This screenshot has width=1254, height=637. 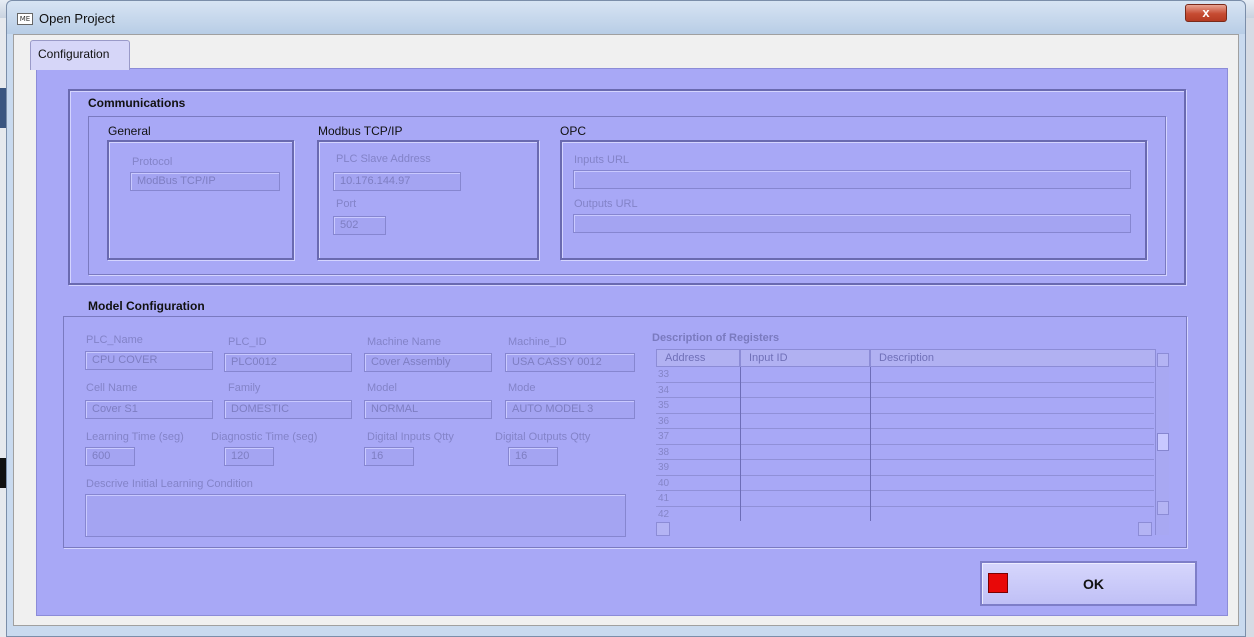 What do you see at coordinates (359, 225) in the screenshot?
I see `port-field: 502` at bounding box center [359, 225].